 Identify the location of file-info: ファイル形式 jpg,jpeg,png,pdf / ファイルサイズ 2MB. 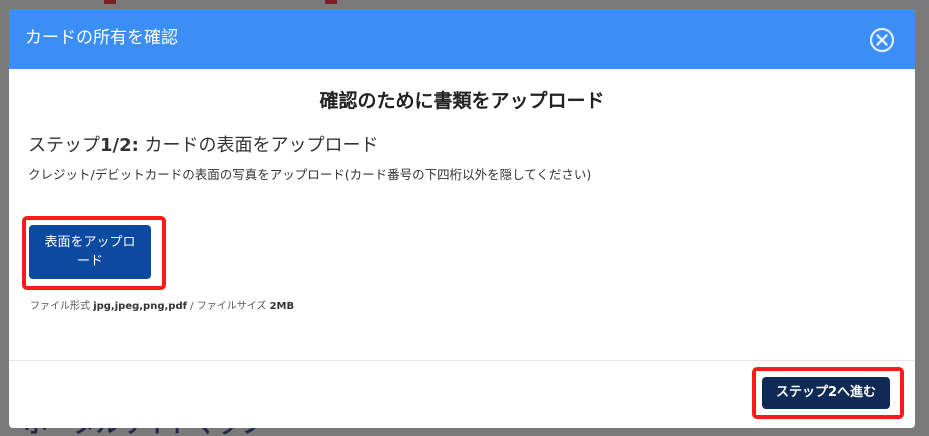
(162, 307).